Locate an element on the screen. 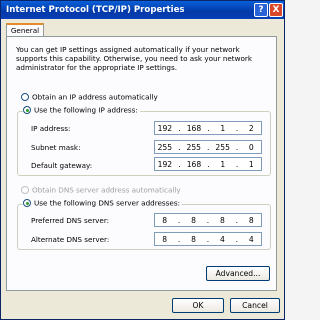 This screenshot has width=320, height=320. dns-auto-option: Obtain DNS server address automatically is located at coordinates (101, 190).